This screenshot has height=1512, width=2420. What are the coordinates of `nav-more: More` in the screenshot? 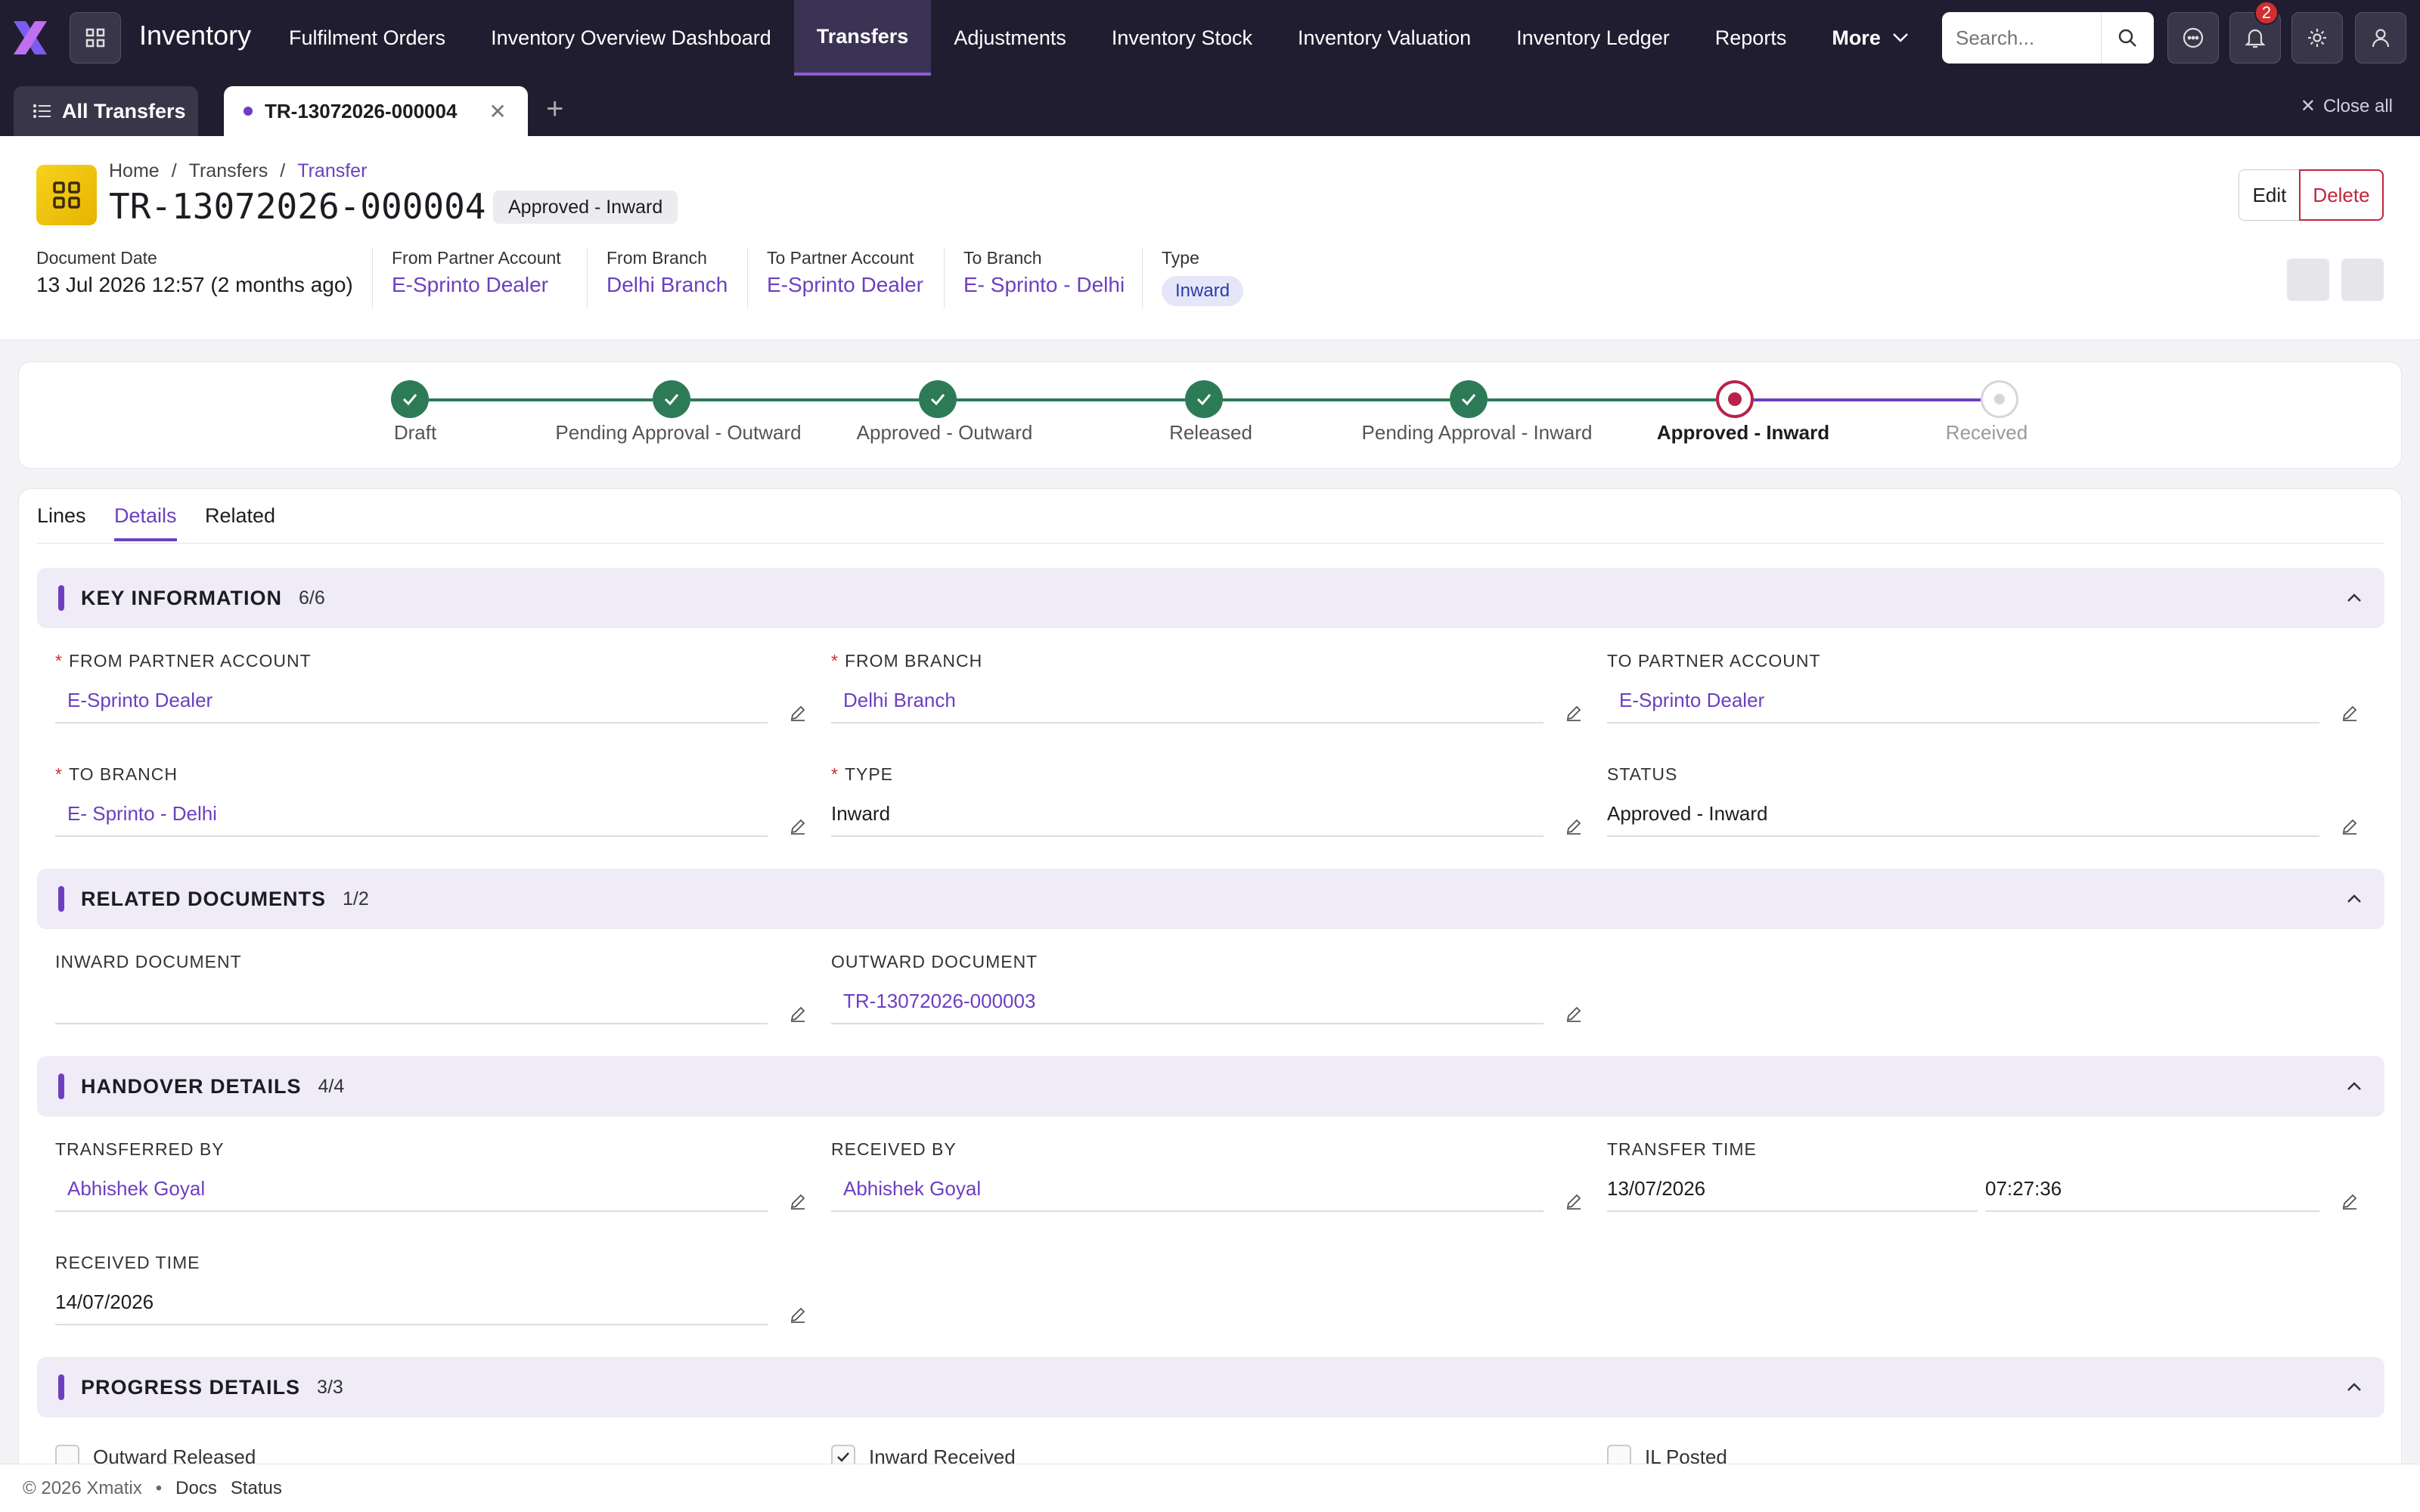 It's located at (1870, 38).